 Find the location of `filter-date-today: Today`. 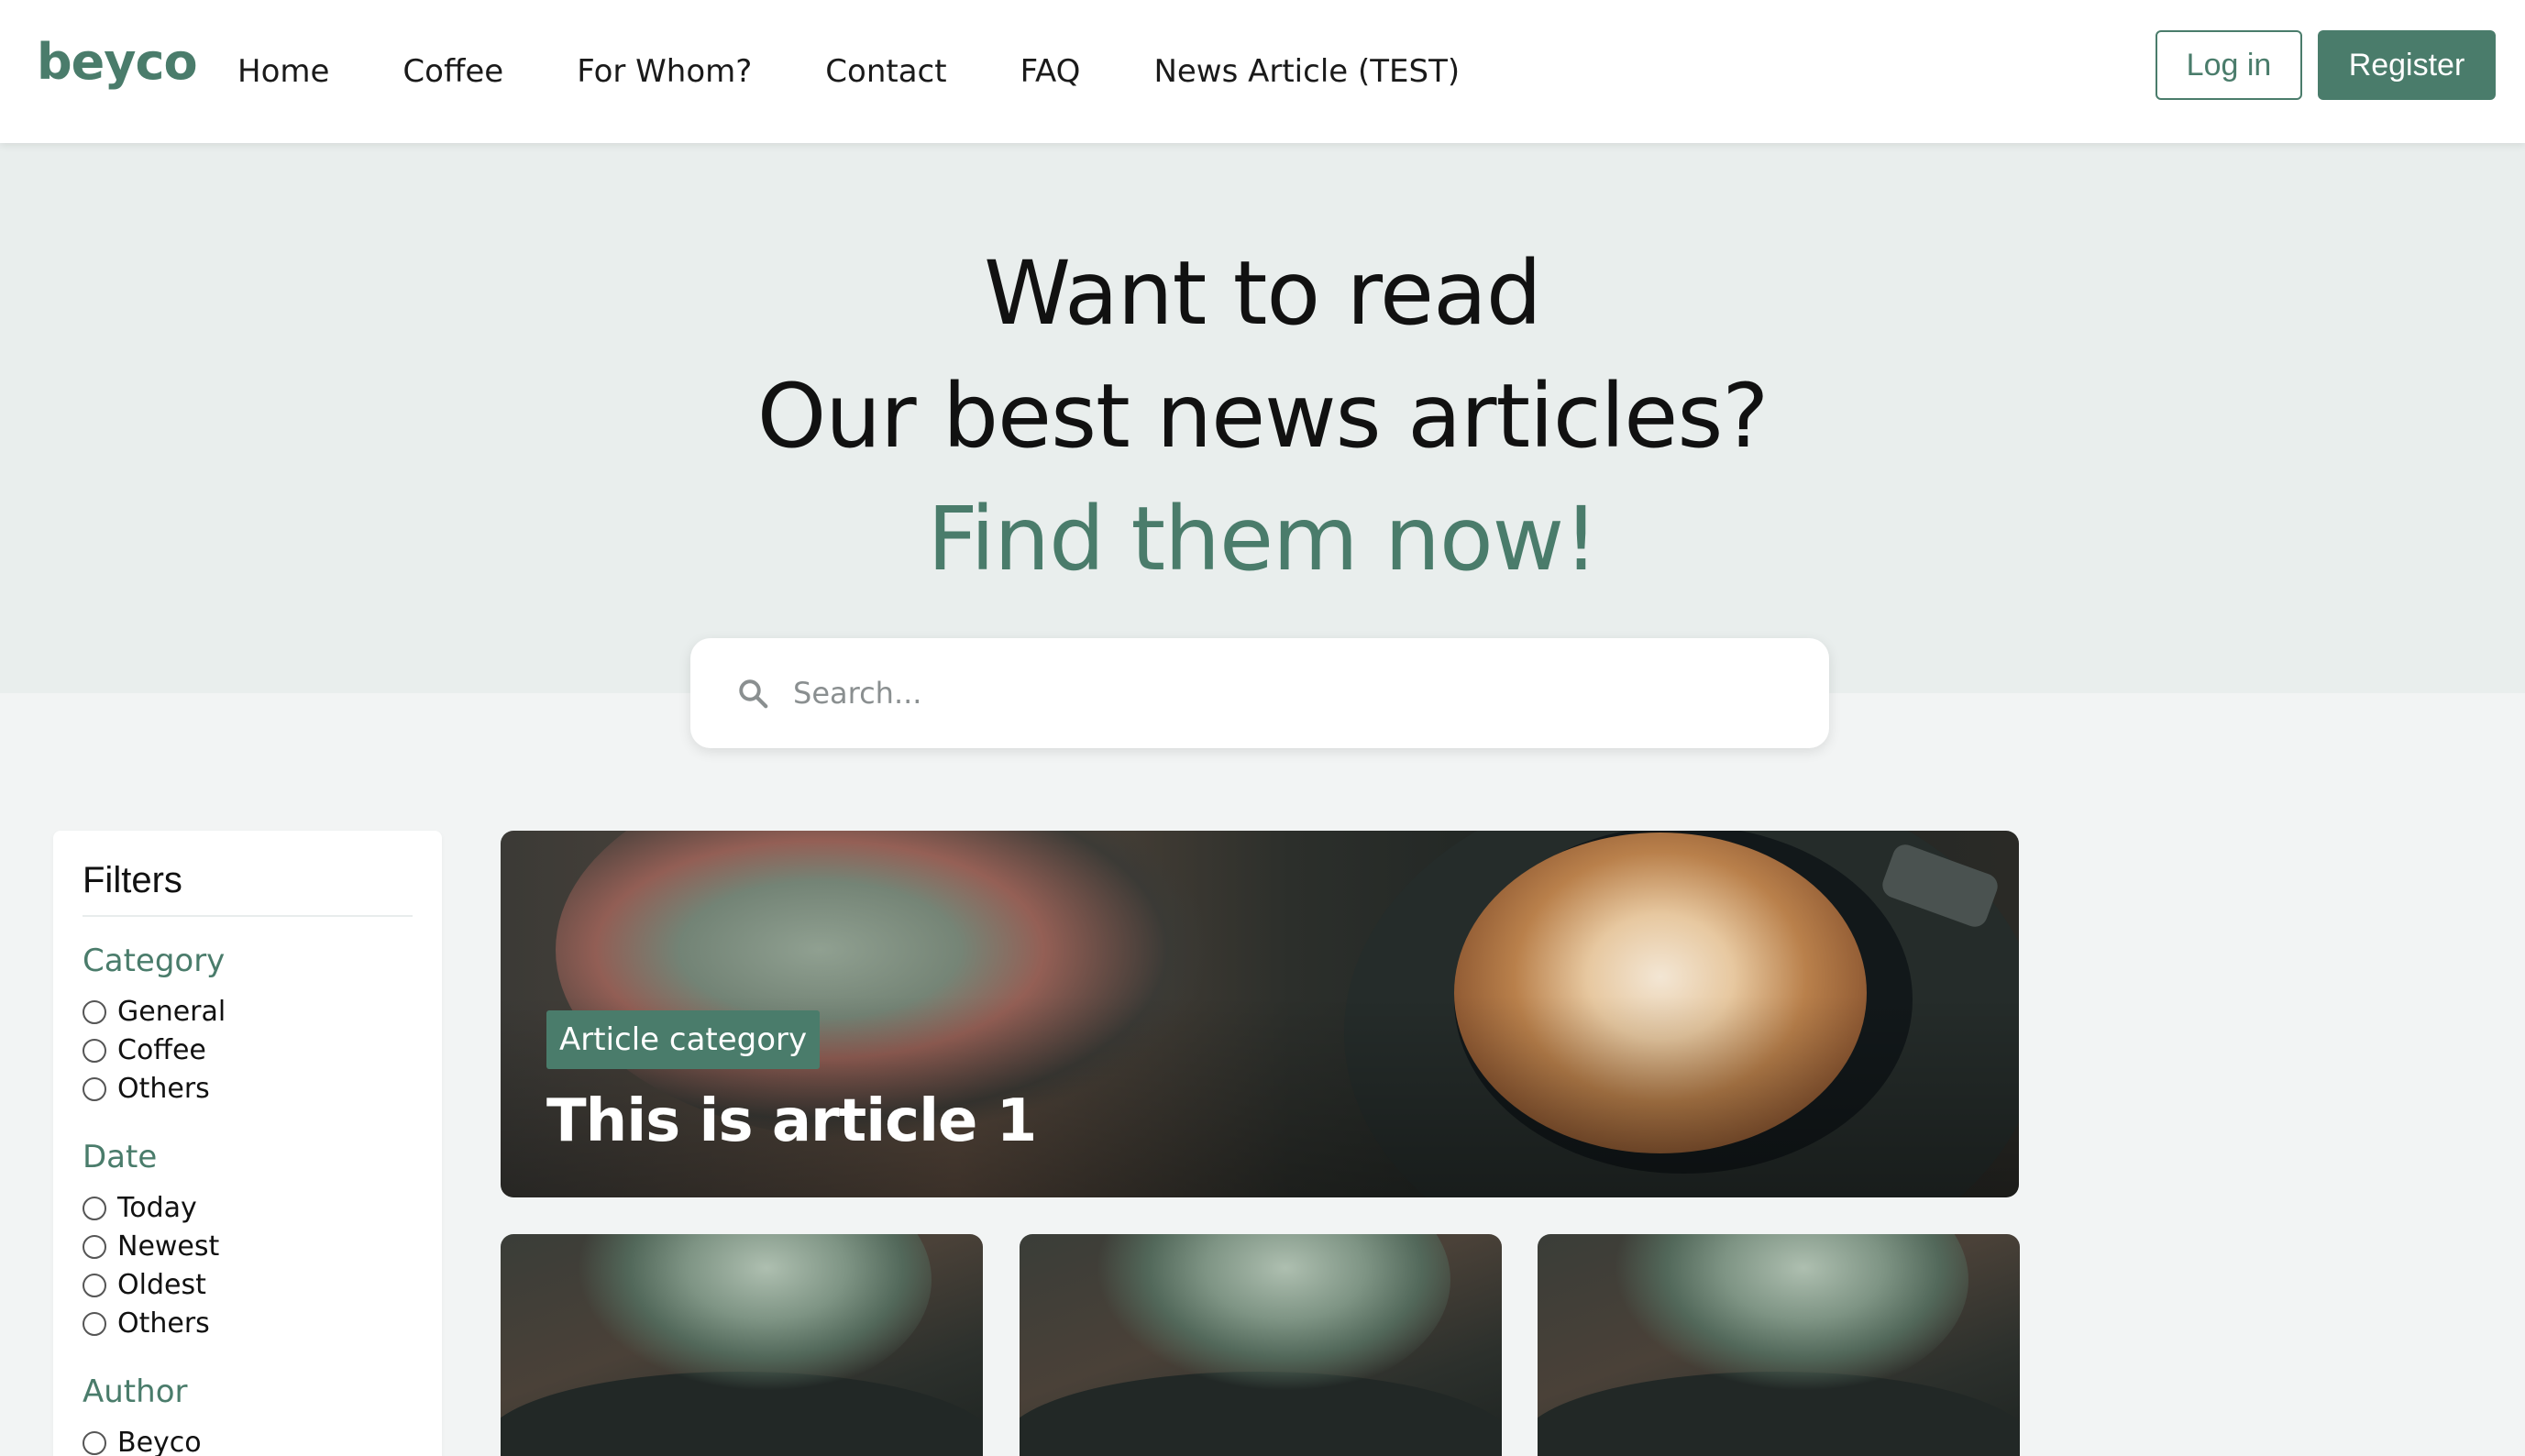

filter-date-today: Today is located at coordinates (140, 1208).